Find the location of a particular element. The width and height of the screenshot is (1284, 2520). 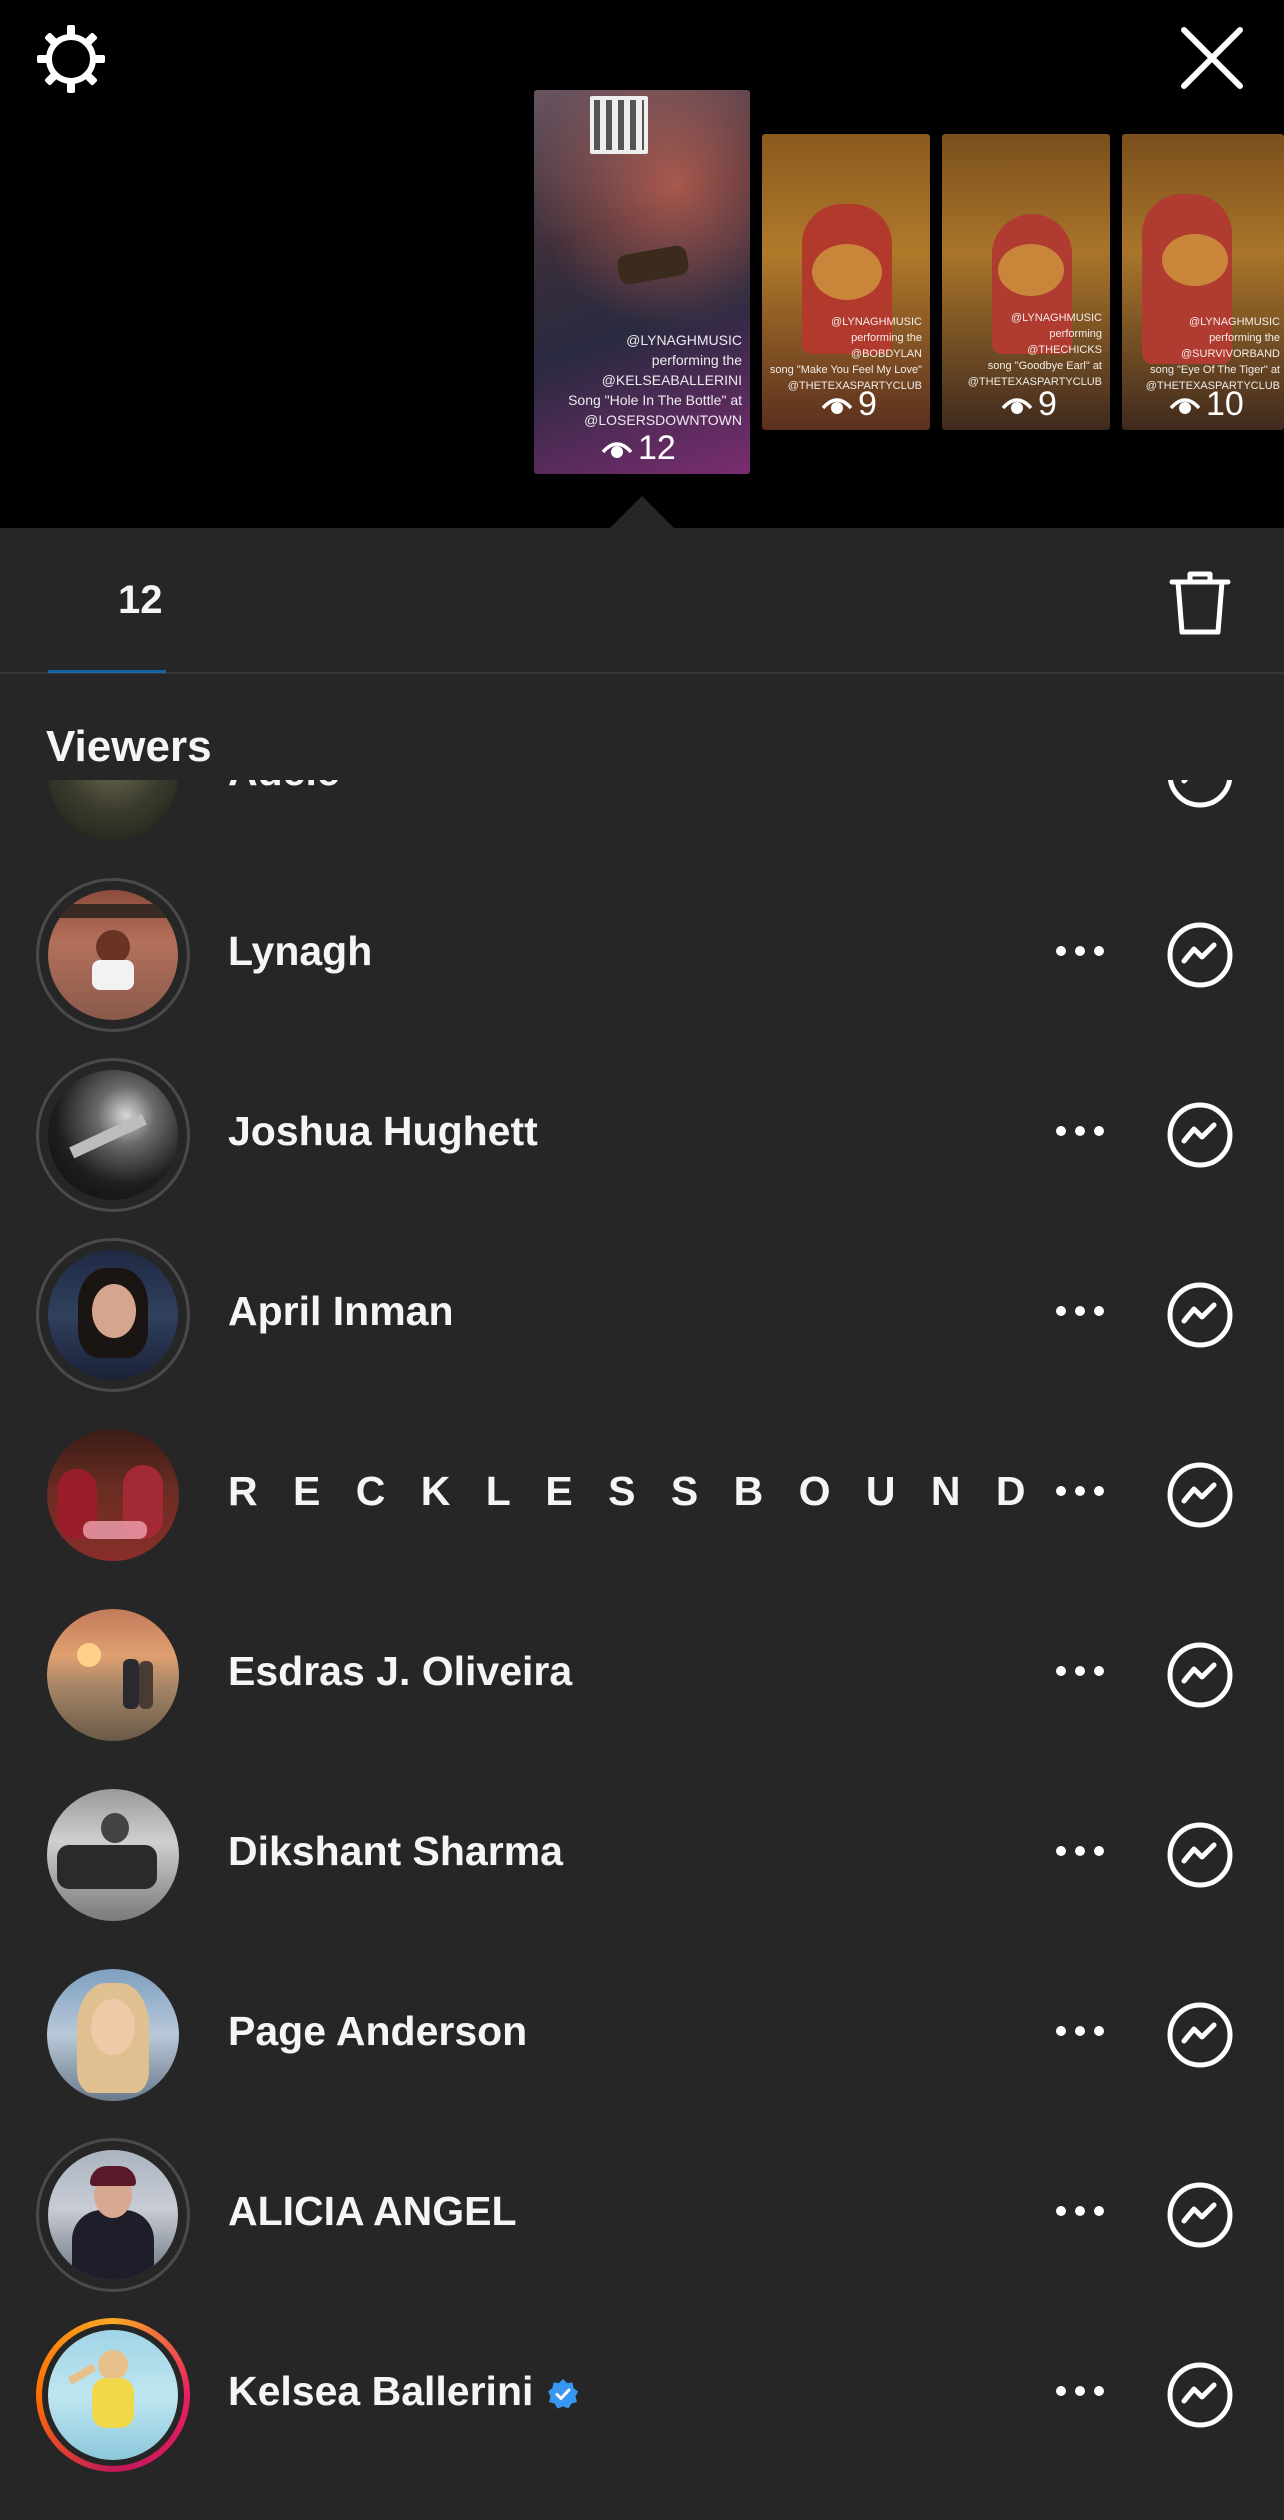

viewer-name-text: Kelsea Ballerini is located at coordinates (380, 2391).